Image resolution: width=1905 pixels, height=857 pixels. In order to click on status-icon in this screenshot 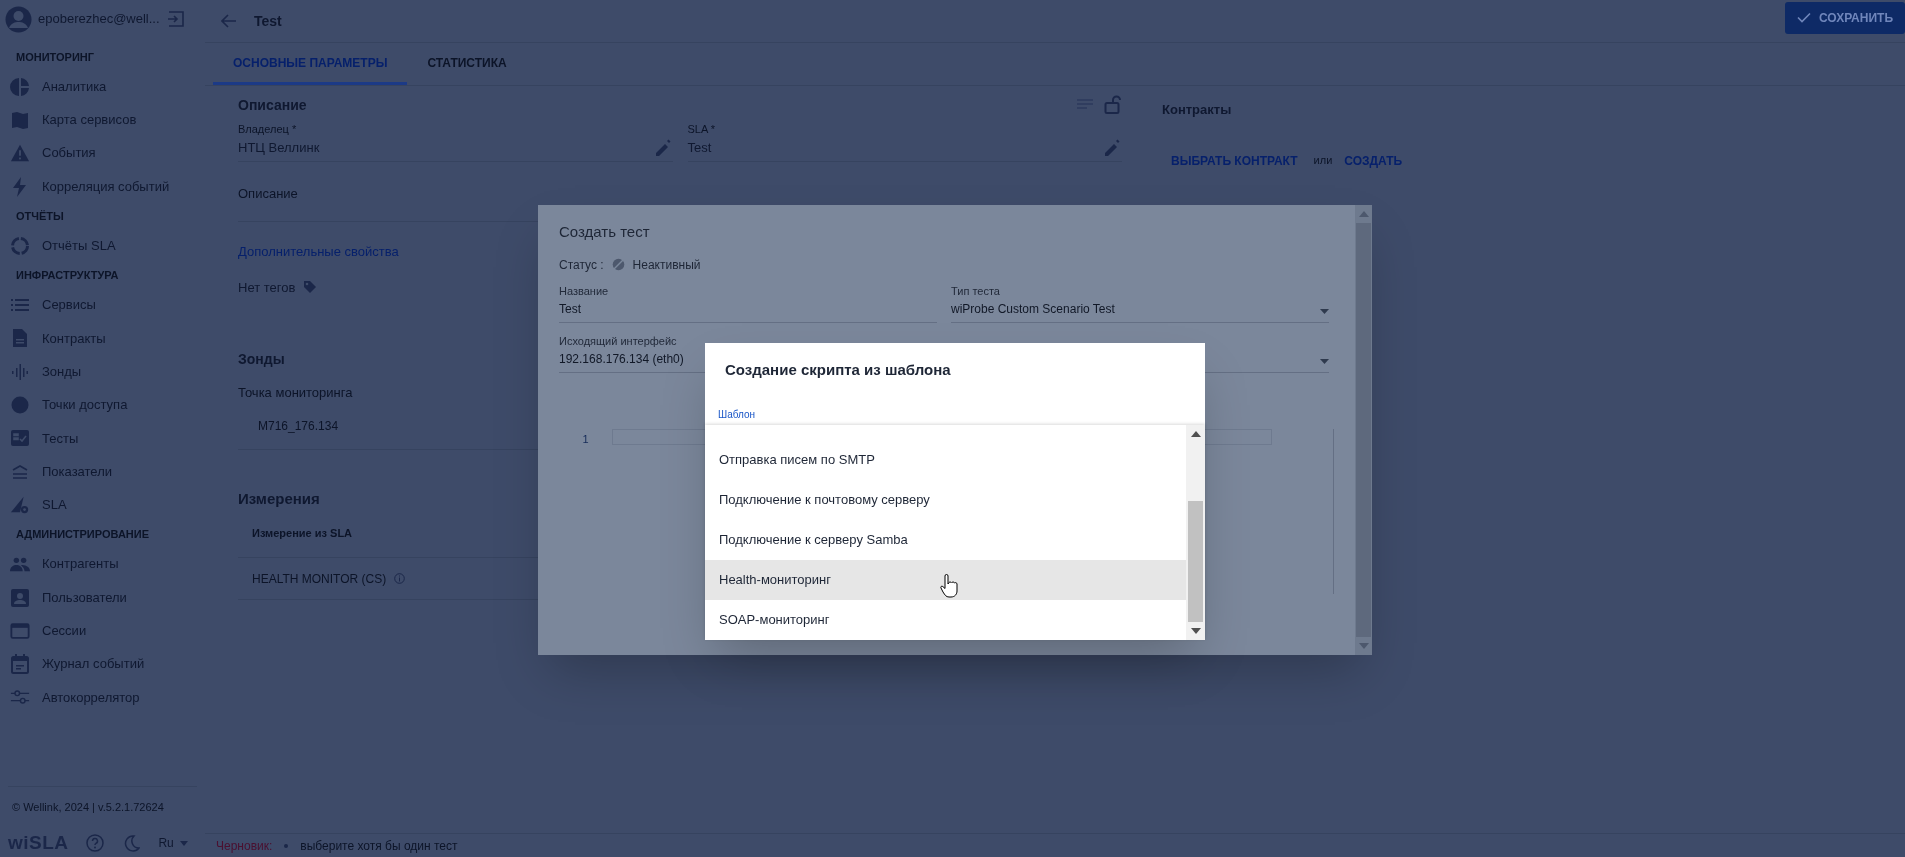, I will do `click(618, 264)`.